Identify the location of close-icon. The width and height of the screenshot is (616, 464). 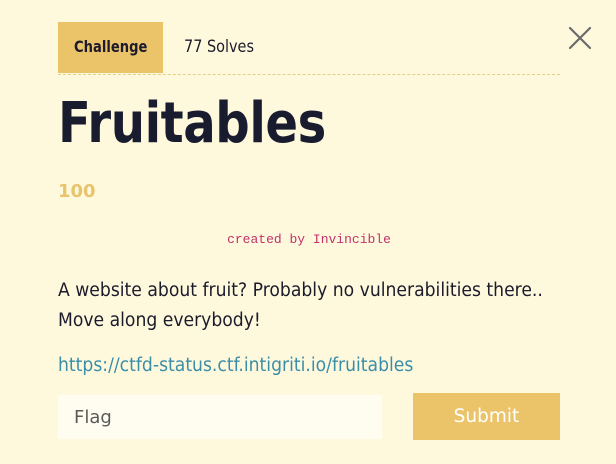
(580, 38).